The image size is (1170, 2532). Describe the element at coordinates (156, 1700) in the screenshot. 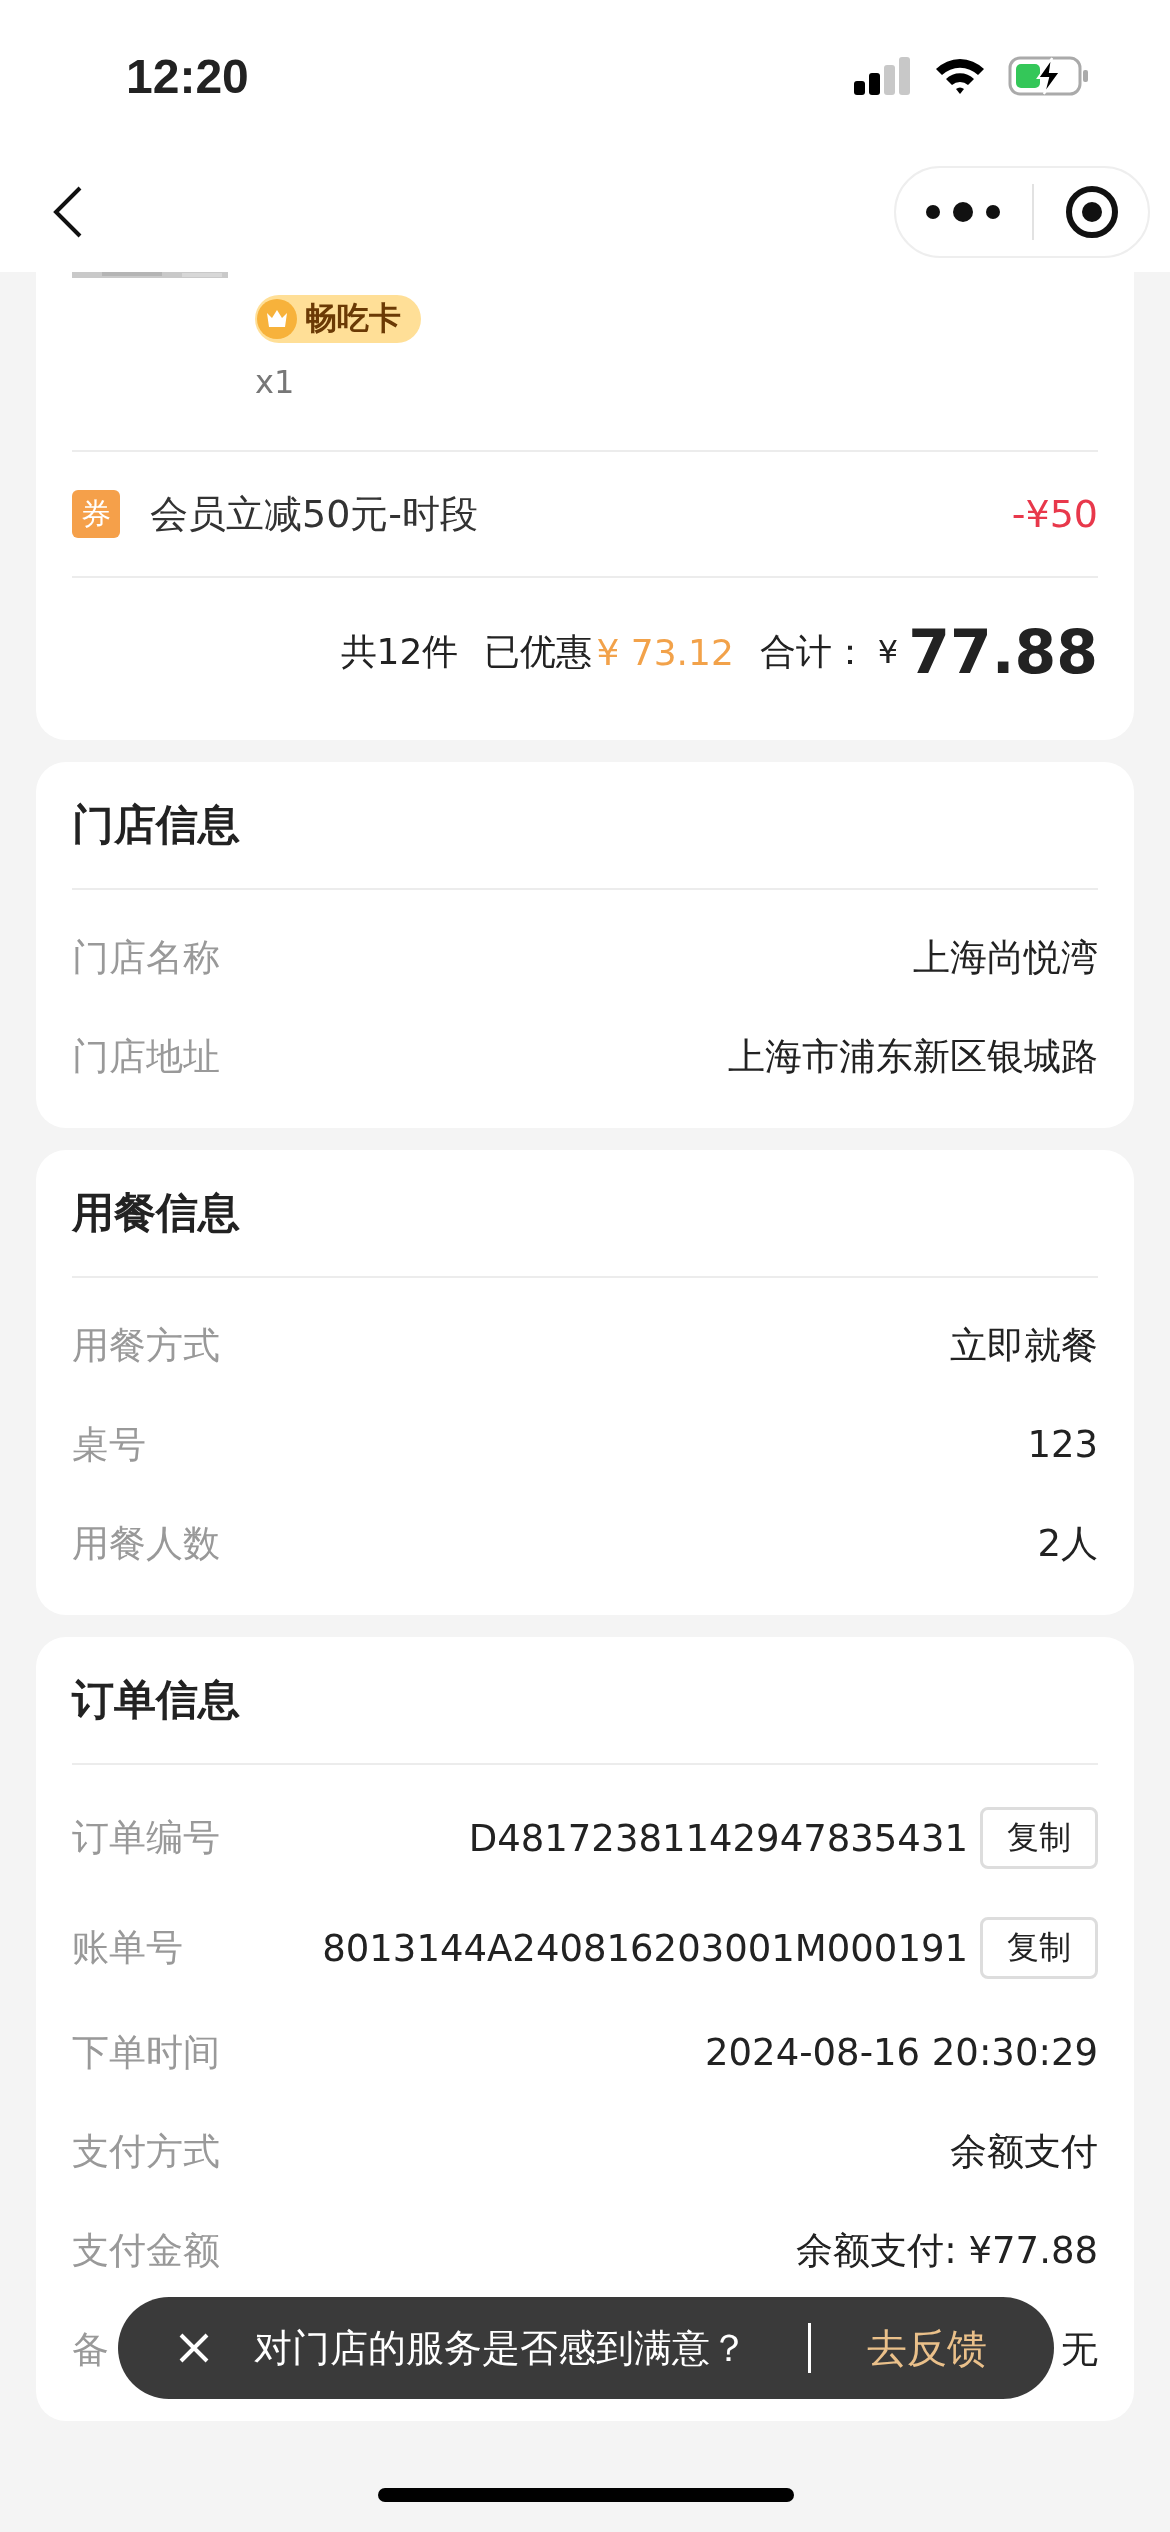

I see `section-title: 订单信息` at that location.